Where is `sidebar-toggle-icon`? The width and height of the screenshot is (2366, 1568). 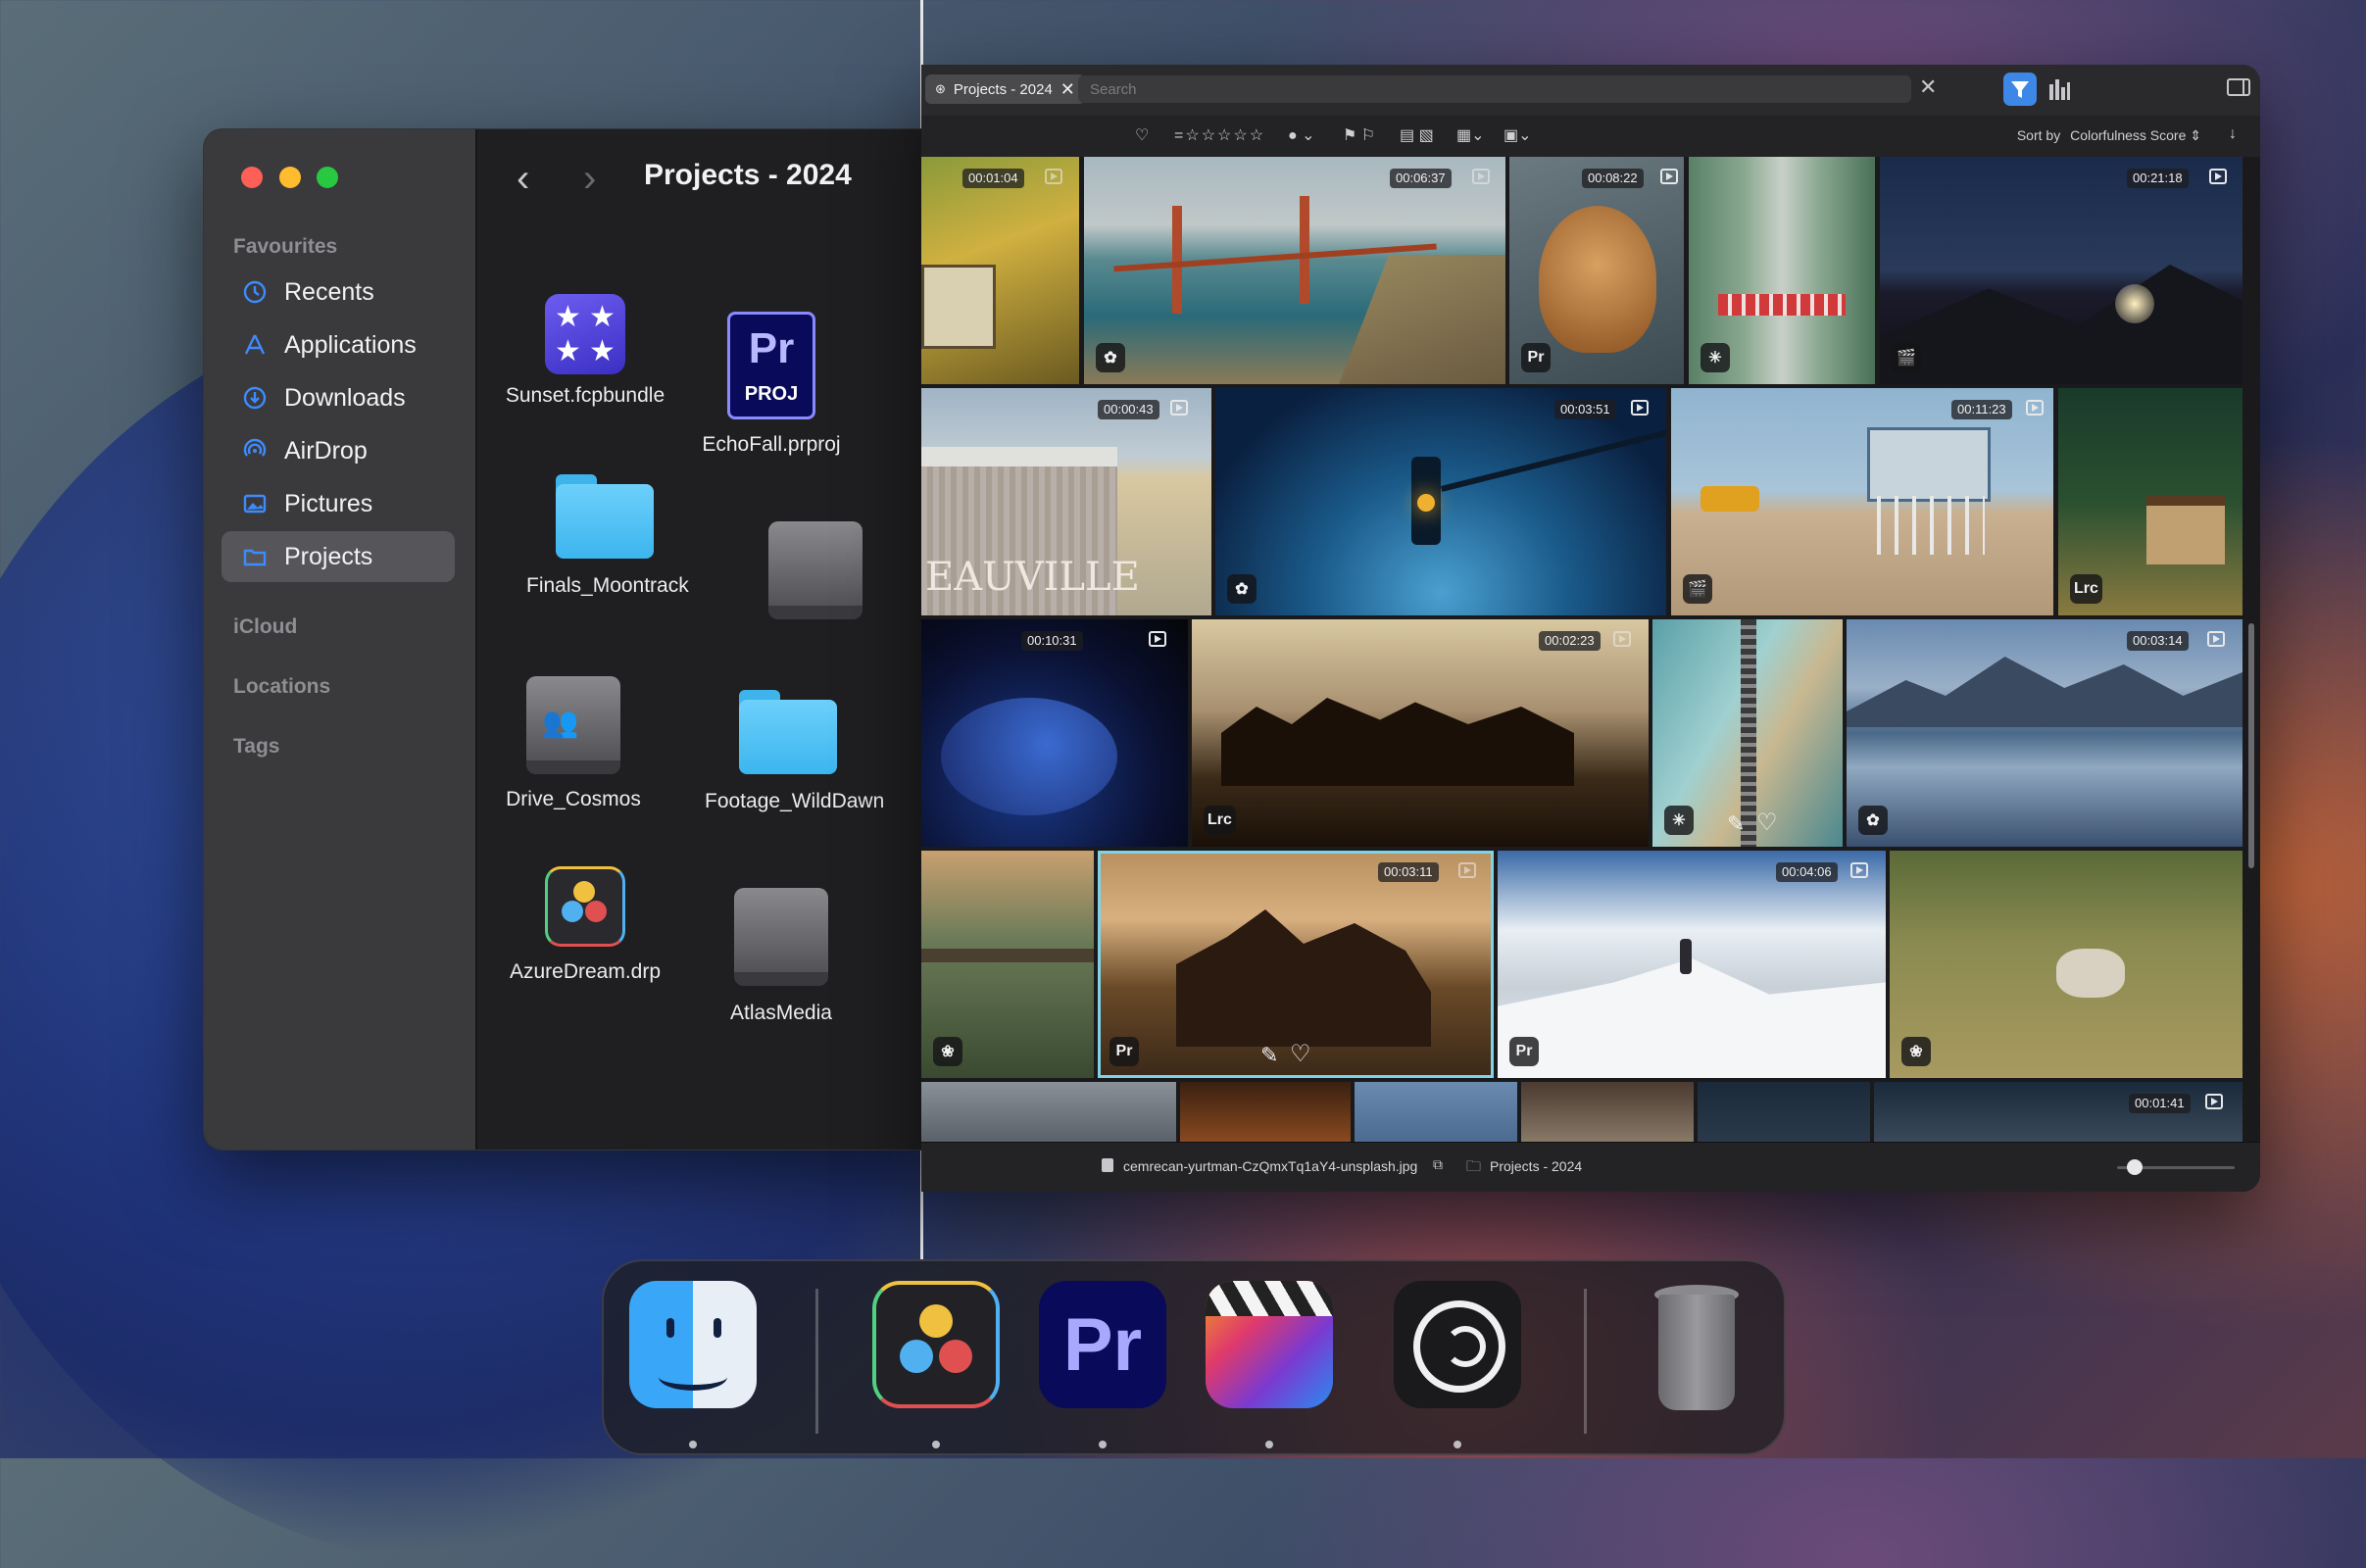 sidebar-toggle-icon is located at coordinates (2238, 87).